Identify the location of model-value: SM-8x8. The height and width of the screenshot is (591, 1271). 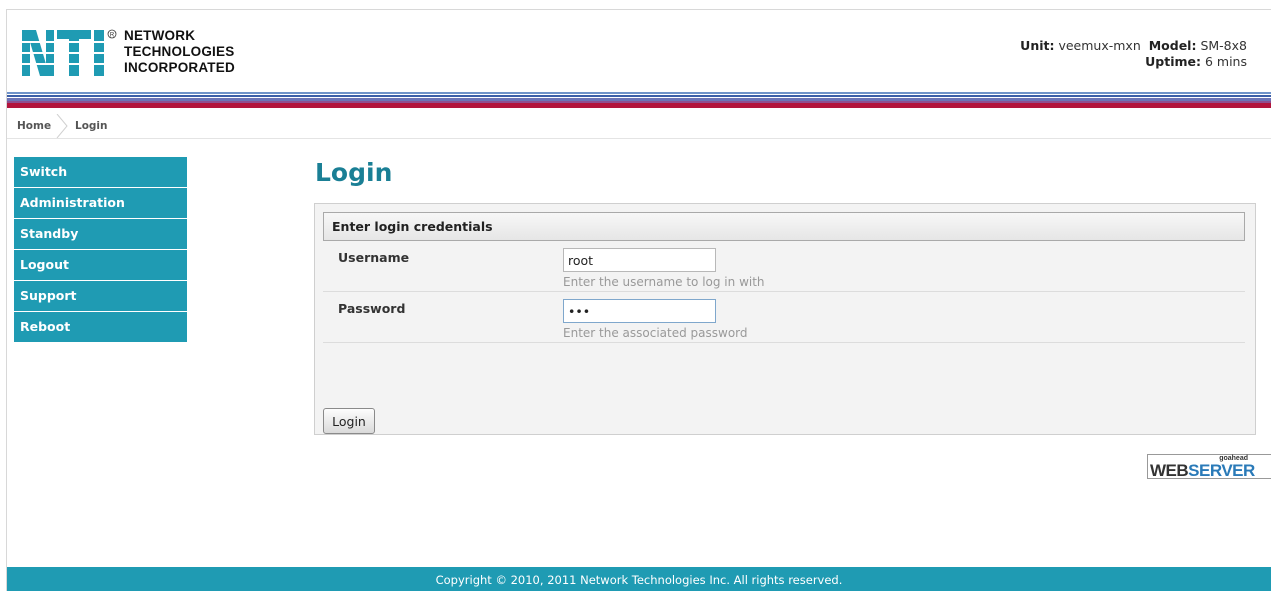
(1223, 45).